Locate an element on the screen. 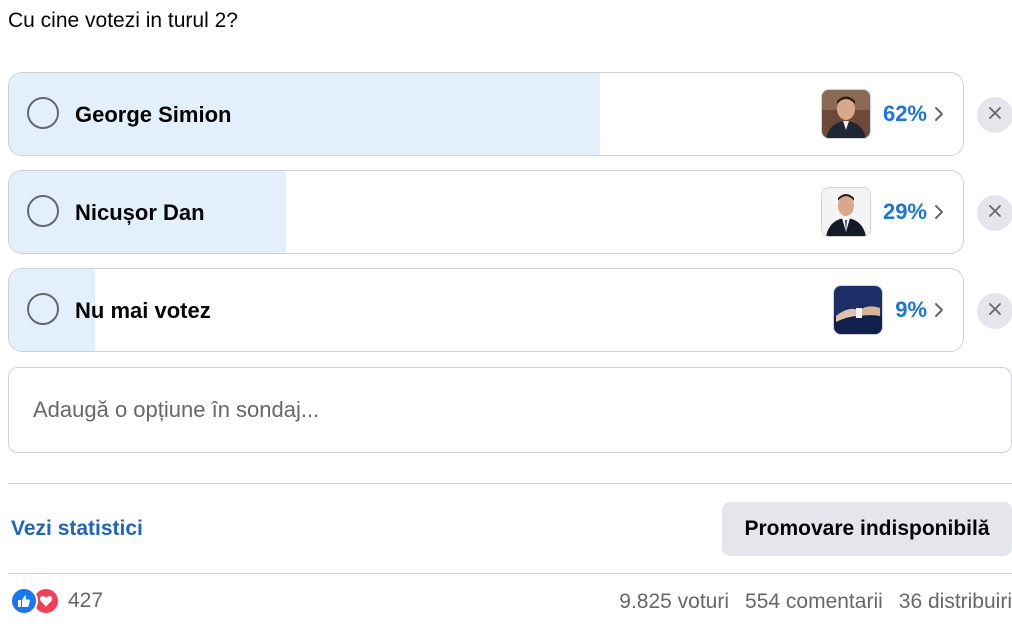 This screenshot has width=1012, height=624. poll-option-nu-mai-votez: Nu mai votez 9% is located at coordinates (486, 310).